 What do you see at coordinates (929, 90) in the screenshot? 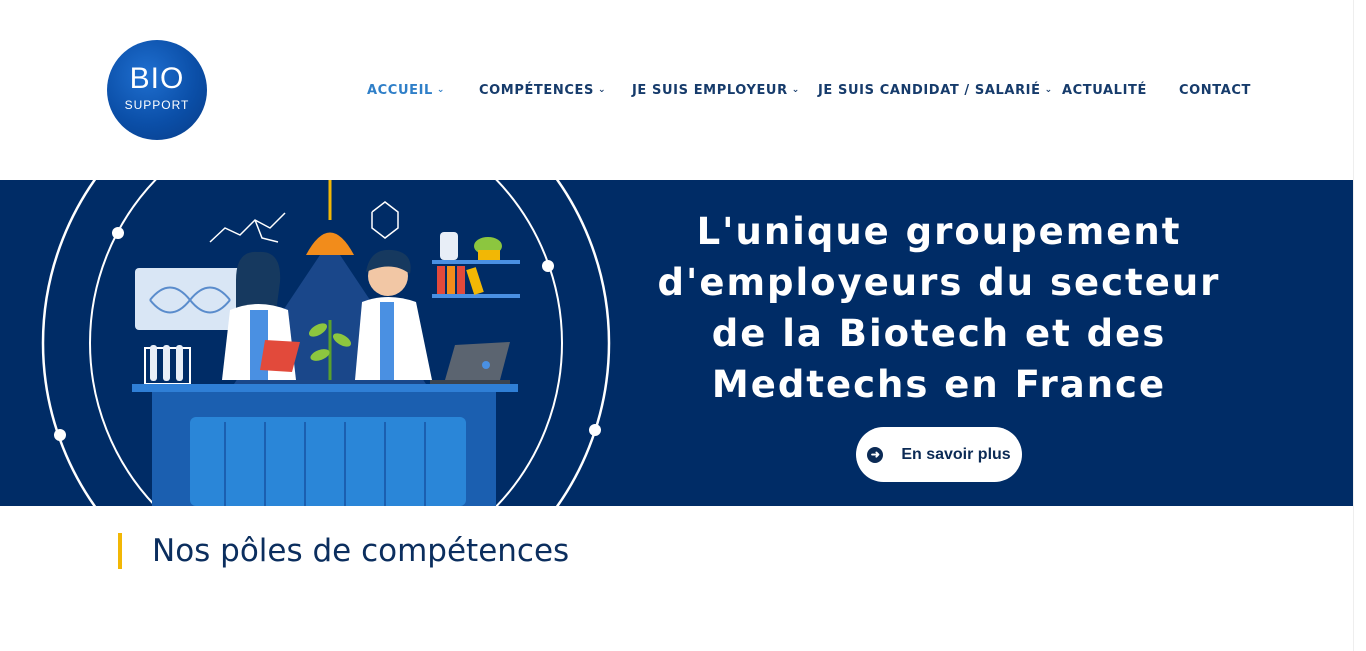
I see `nav-item-label: JE SUIS CANDIDAT / SALARIÉ` at bounding box center [929, 90].